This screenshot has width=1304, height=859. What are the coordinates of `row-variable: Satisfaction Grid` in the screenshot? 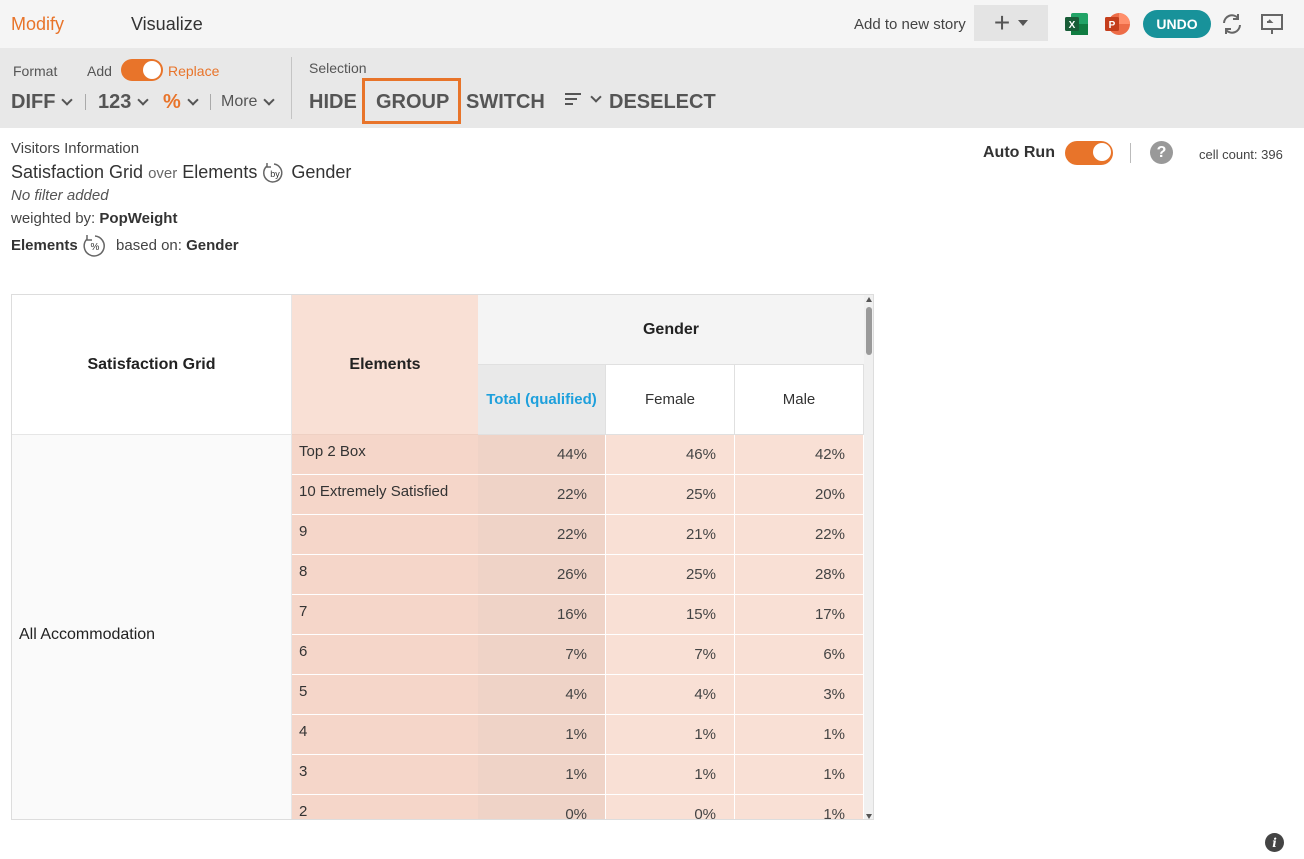 It's located at (77, 172).